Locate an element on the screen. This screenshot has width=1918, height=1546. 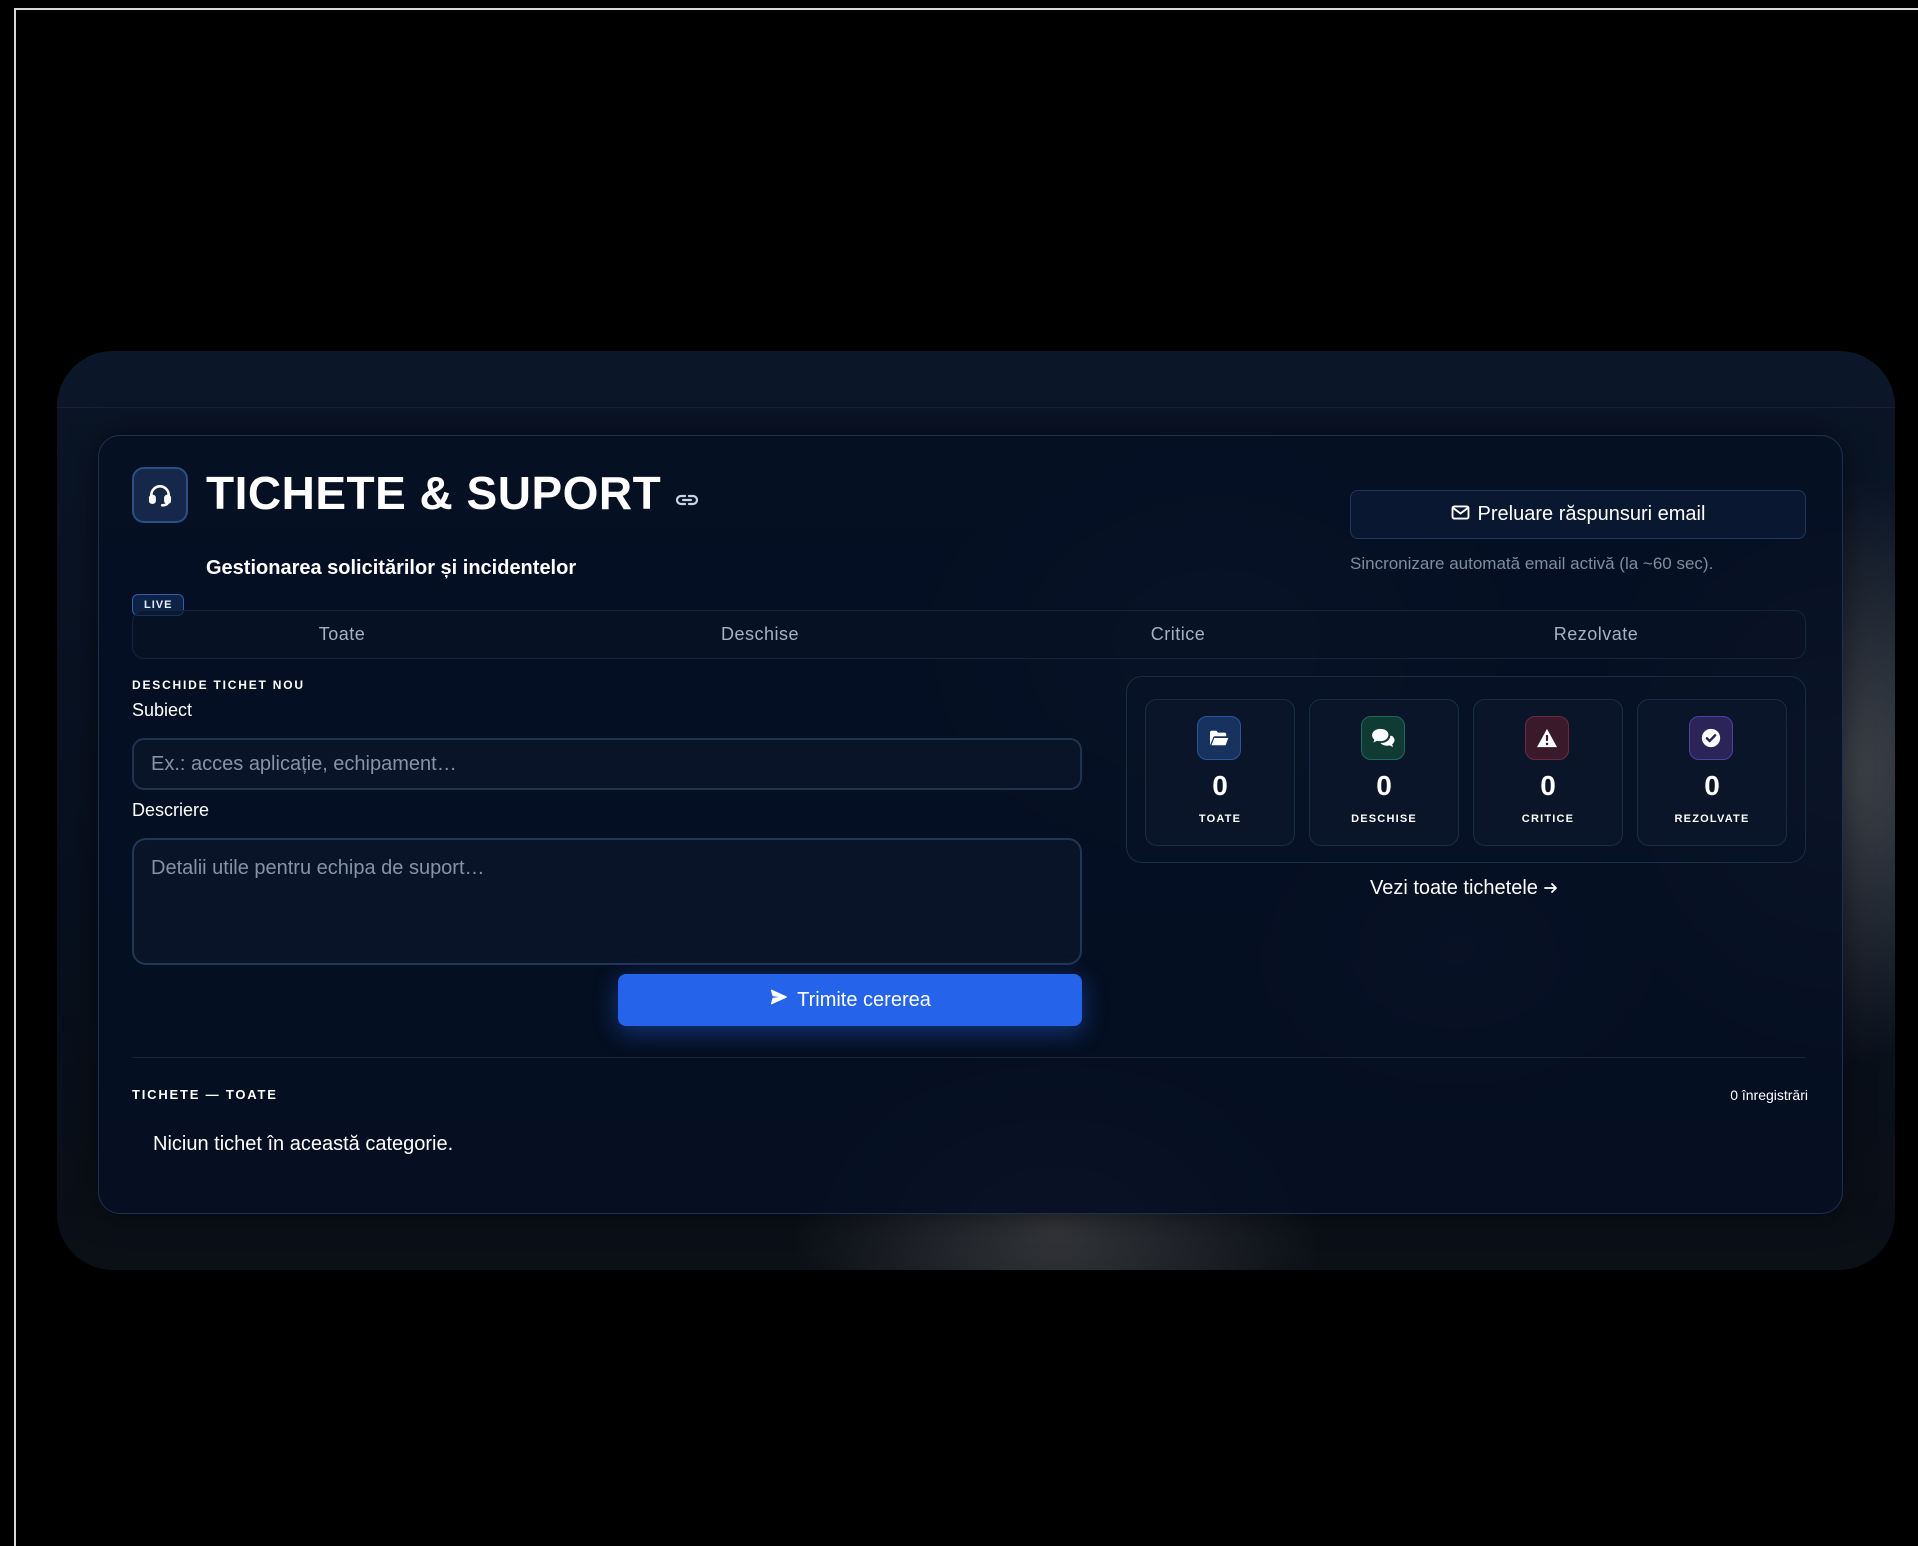
headset-icon is located at coordinates (160, 495).